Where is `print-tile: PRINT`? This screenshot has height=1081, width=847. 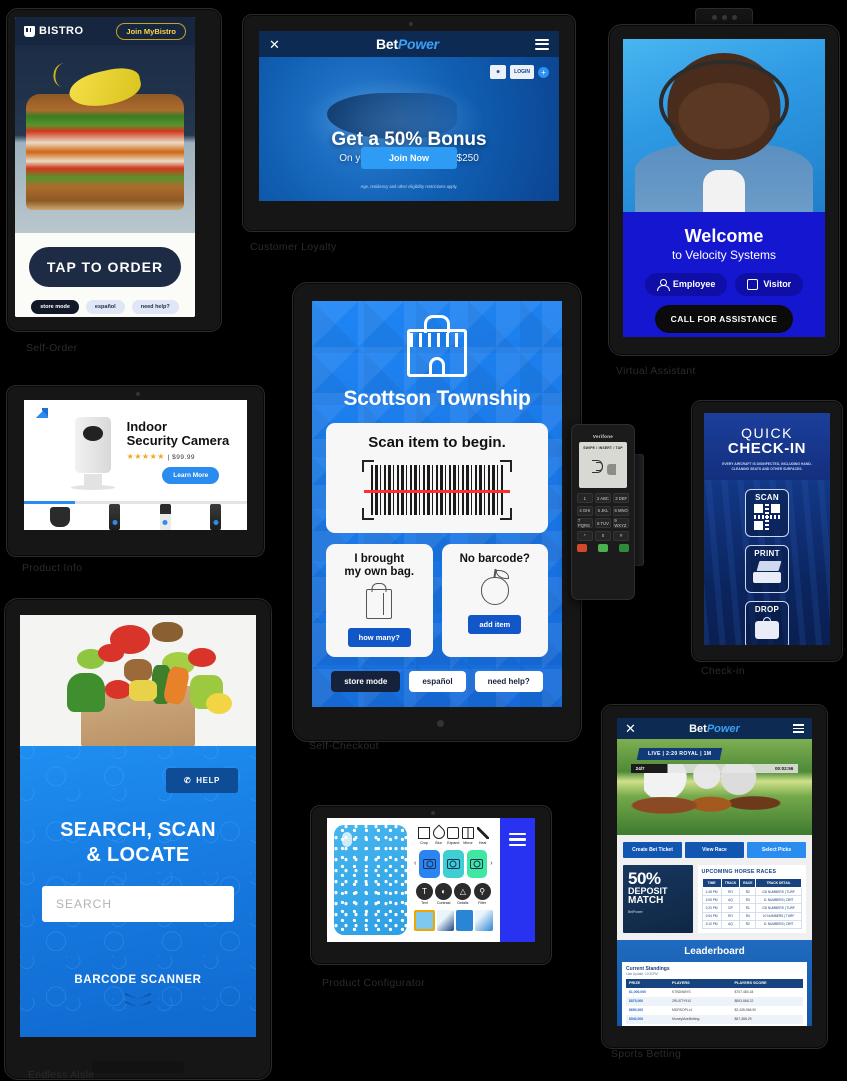 print-tile: PRINT is located at coordinates (767, 569).